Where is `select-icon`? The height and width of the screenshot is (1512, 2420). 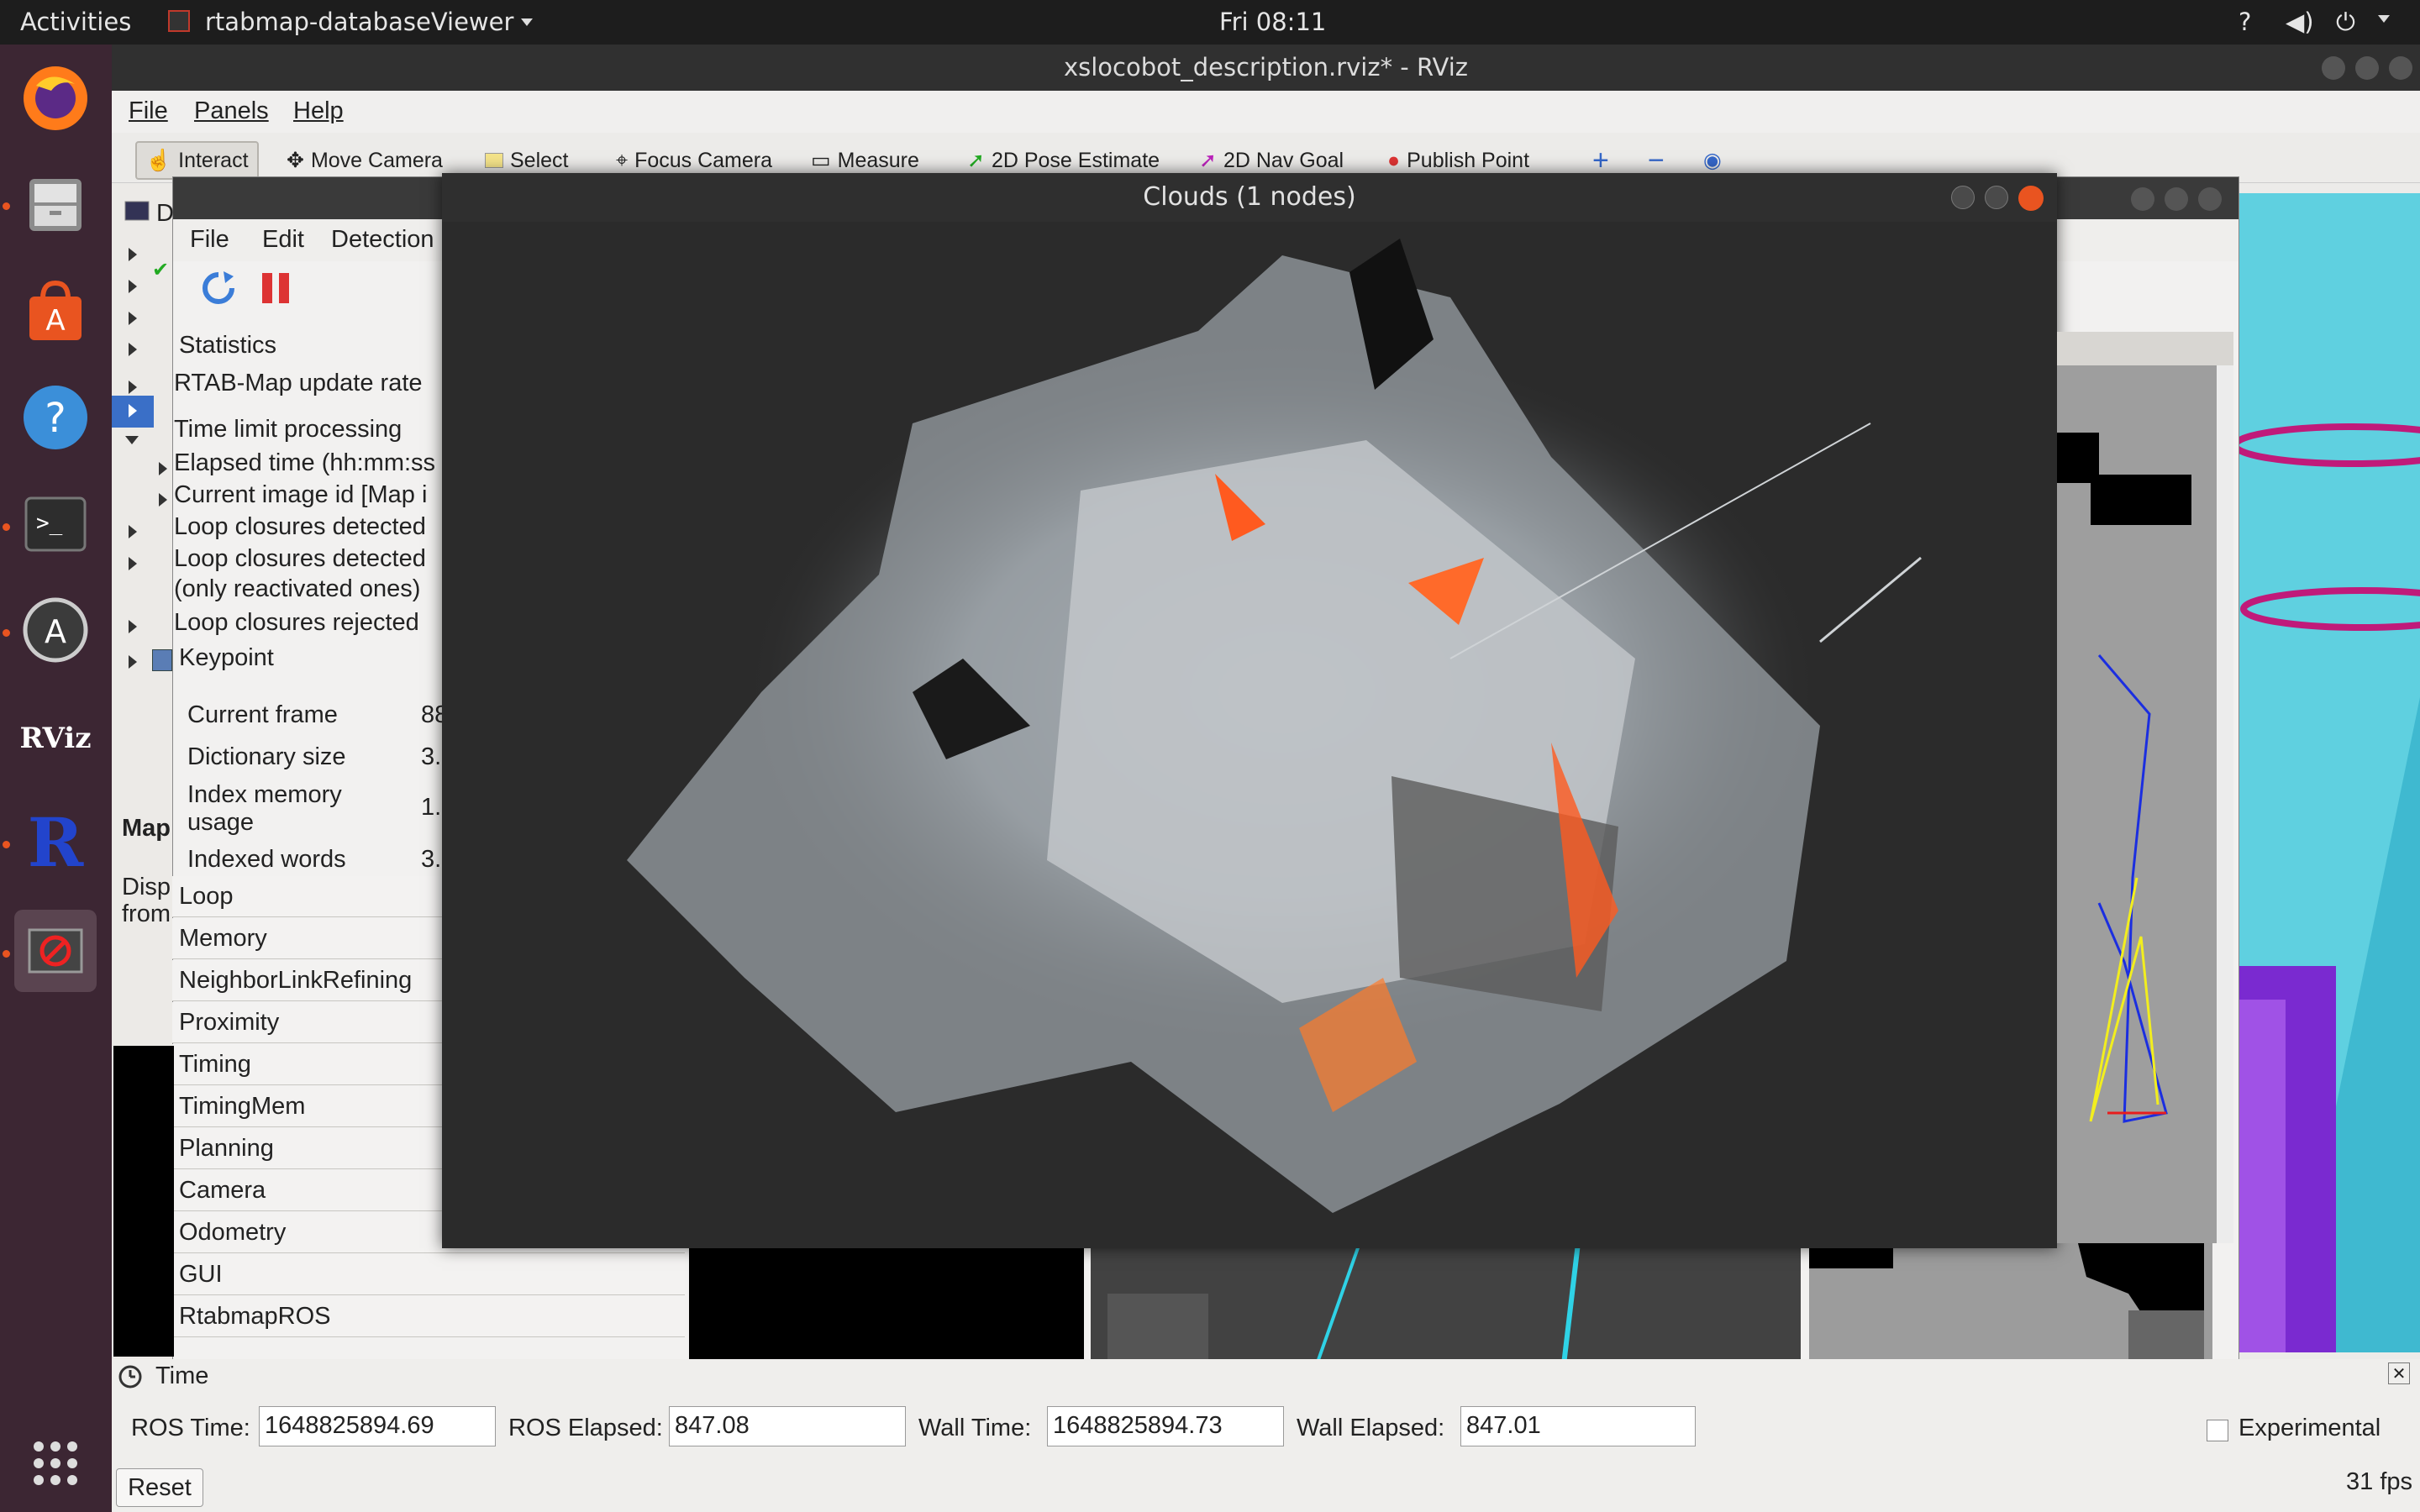
select-icon is located at coordinates (494, 160).